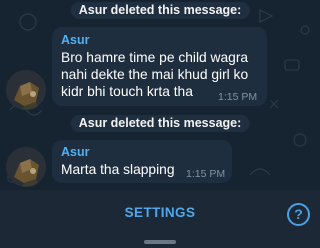 The image size is (320, 248). Describe the element at coordinates (155, 74) in the screenshot. I see `message-line: nahi dekte the mai khud girl ko` at that location.